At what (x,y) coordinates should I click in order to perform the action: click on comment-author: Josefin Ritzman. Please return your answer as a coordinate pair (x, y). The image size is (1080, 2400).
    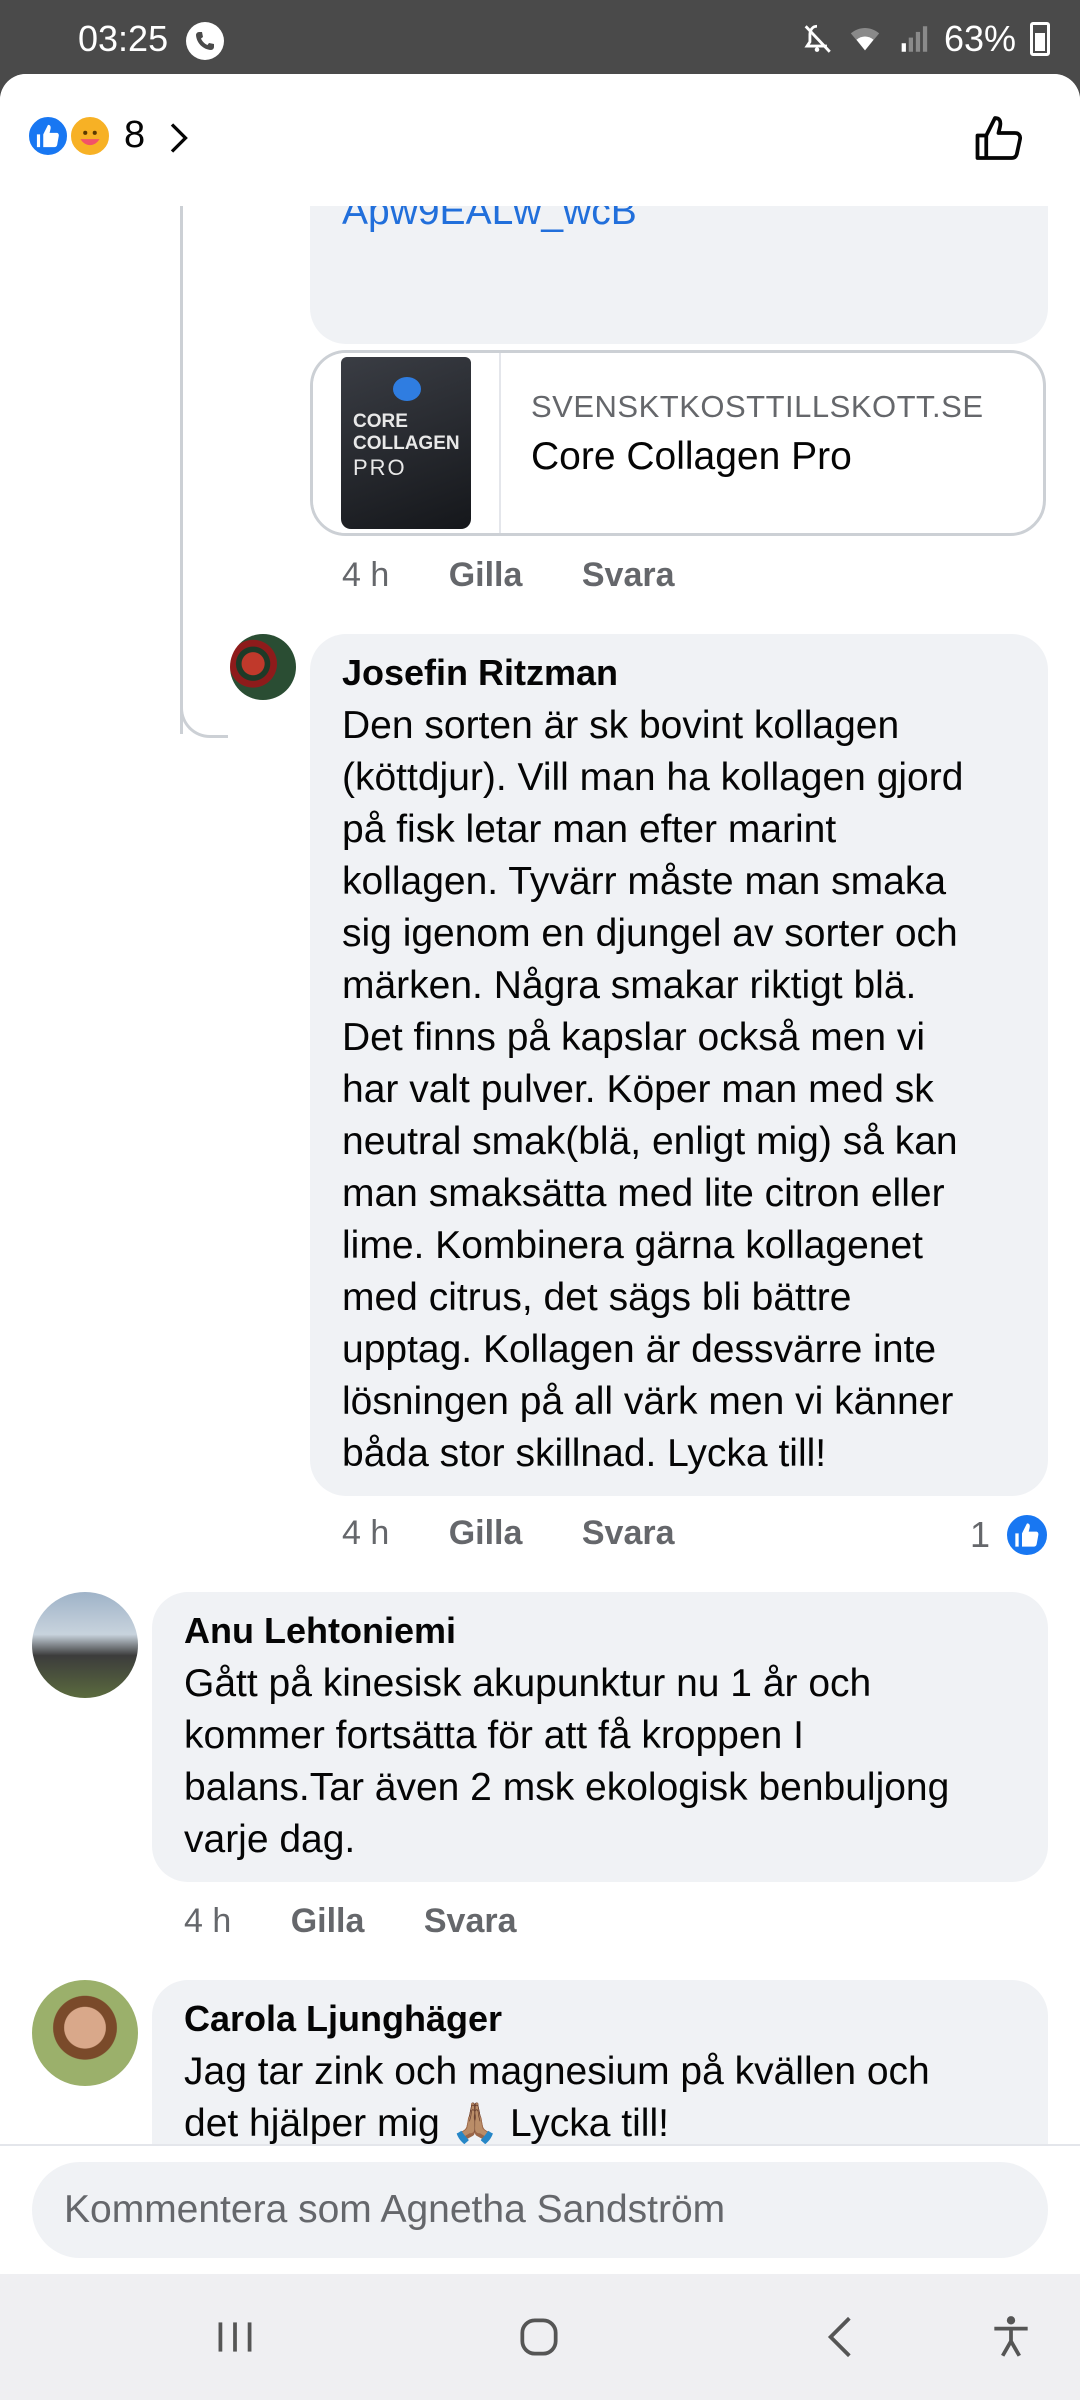
    Looking at the image, I should click on (480, 673).